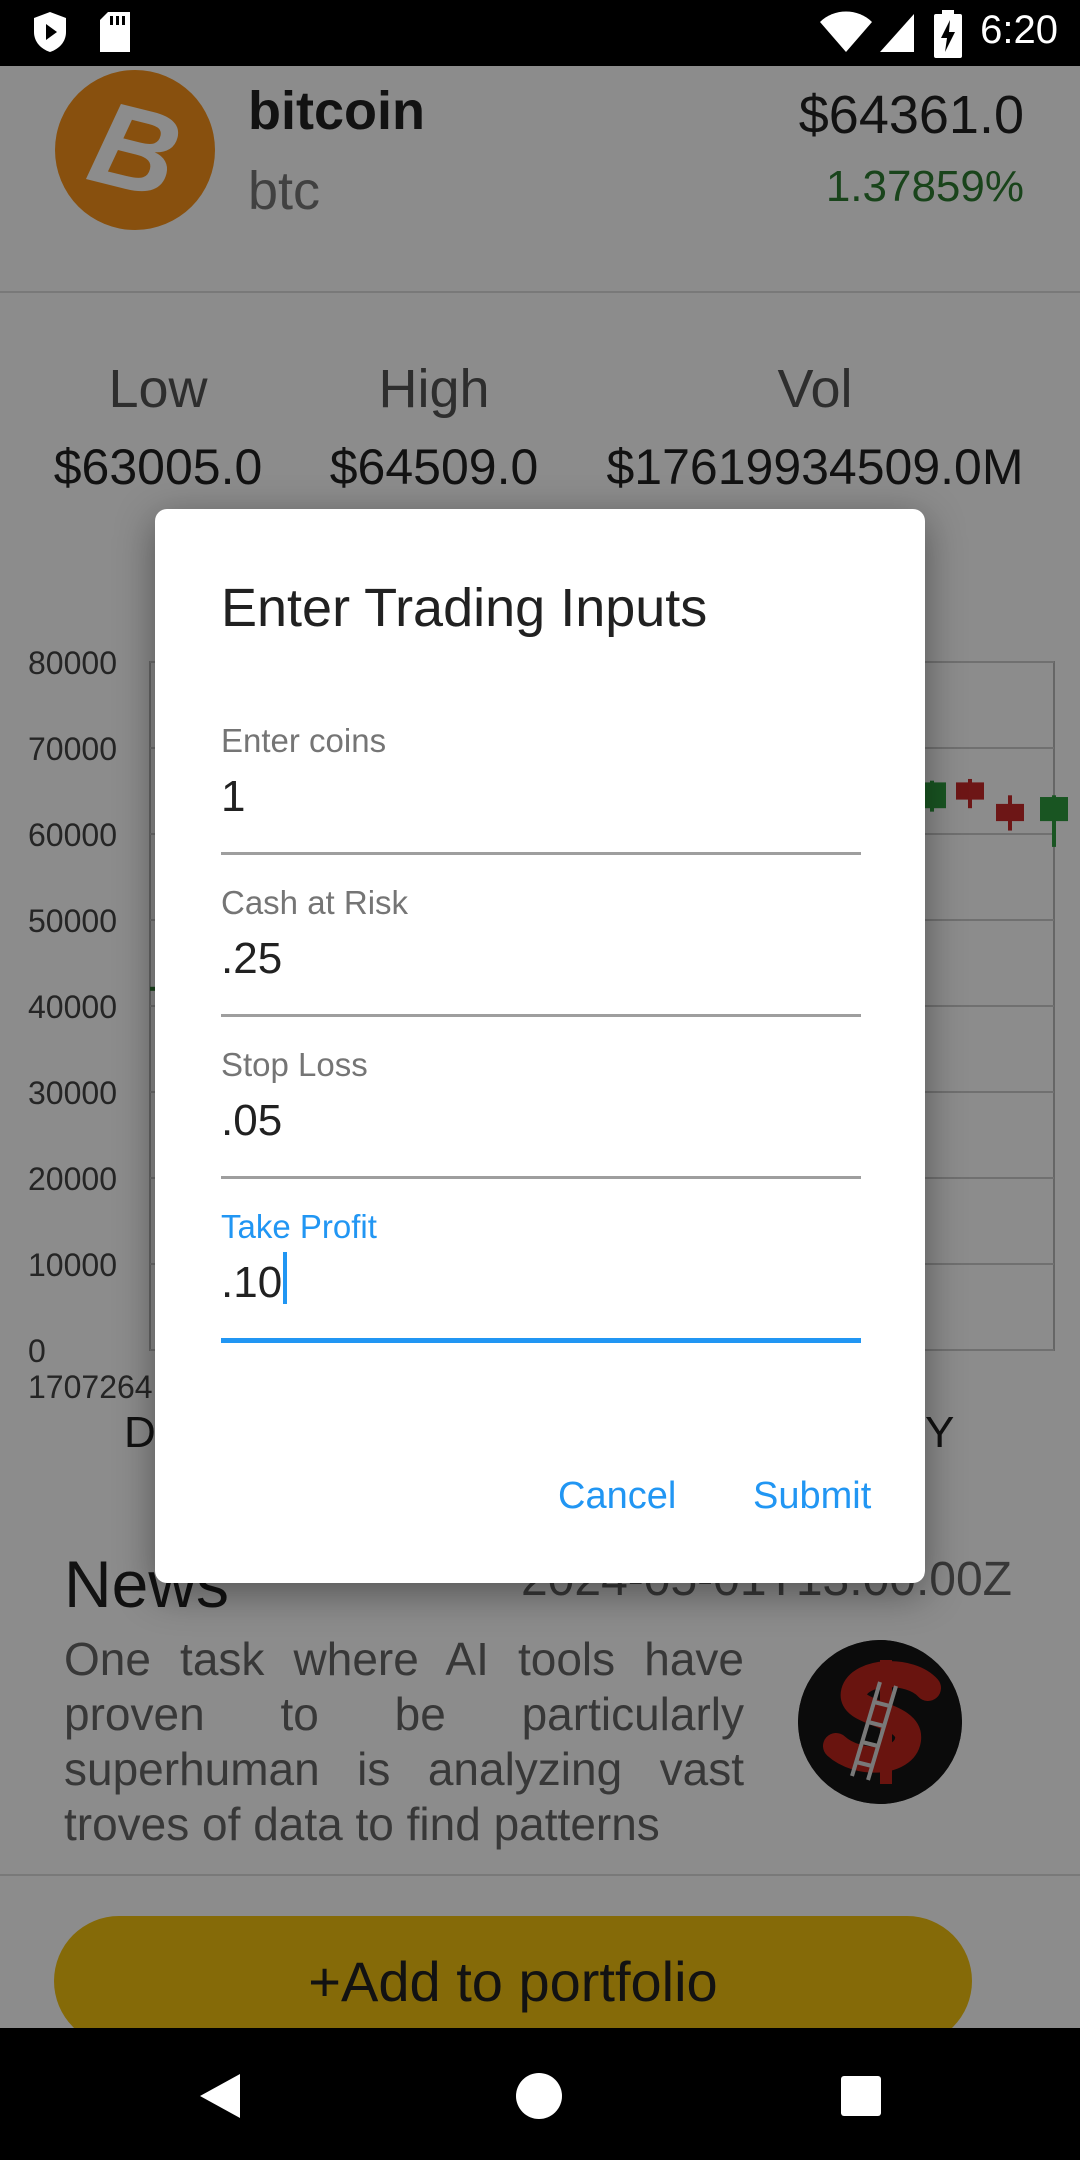  Describe the element at coordinates (536, 959) in the screenshot. I see `cash-at-risk-input` at that location.